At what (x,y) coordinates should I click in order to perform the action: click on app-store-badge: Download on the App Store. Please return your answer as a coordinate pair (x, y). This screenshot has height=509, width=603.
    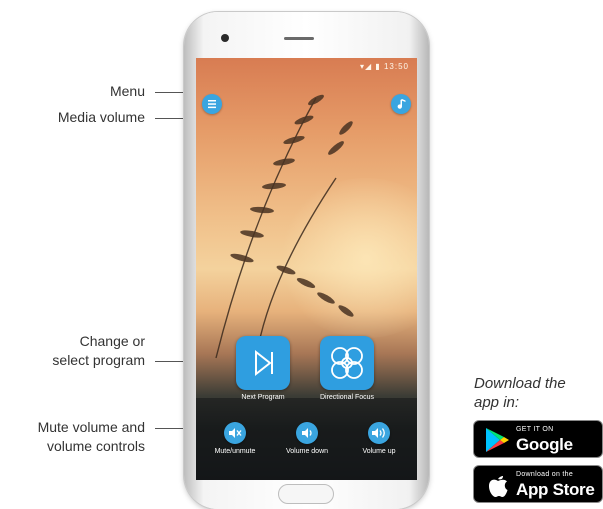
    Looking at the image, I should click on (538, 484).